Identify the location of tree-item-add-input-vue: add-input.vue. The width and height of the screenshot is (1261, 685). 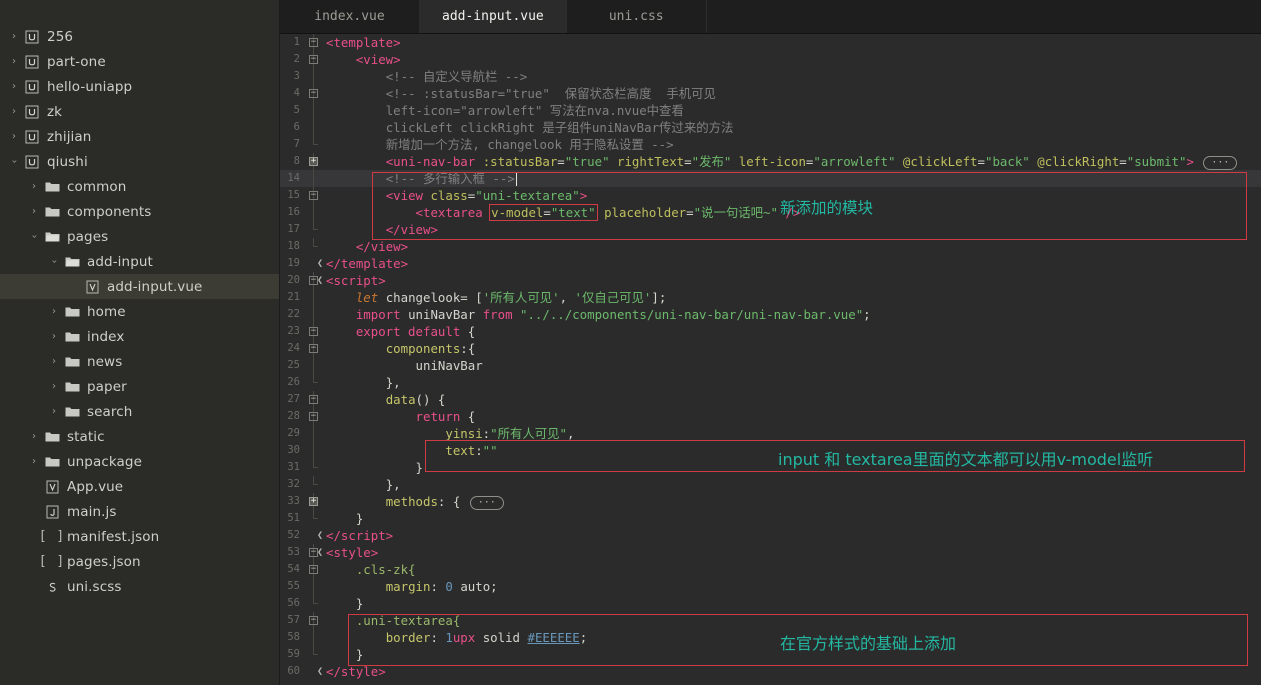
(139, 286).